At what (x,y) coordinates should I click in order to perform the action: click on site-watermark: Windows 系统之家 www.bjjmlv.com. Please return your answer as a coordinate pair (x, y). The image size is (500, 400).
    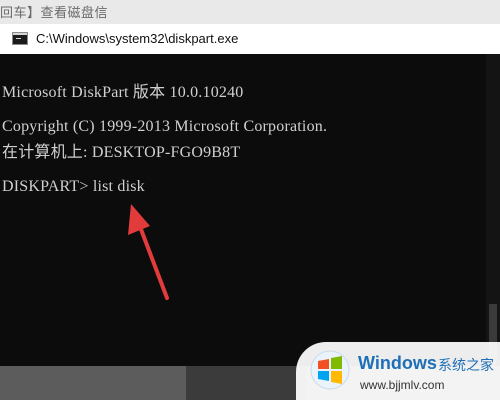
    Looking at the image, I should click on (398, 371).